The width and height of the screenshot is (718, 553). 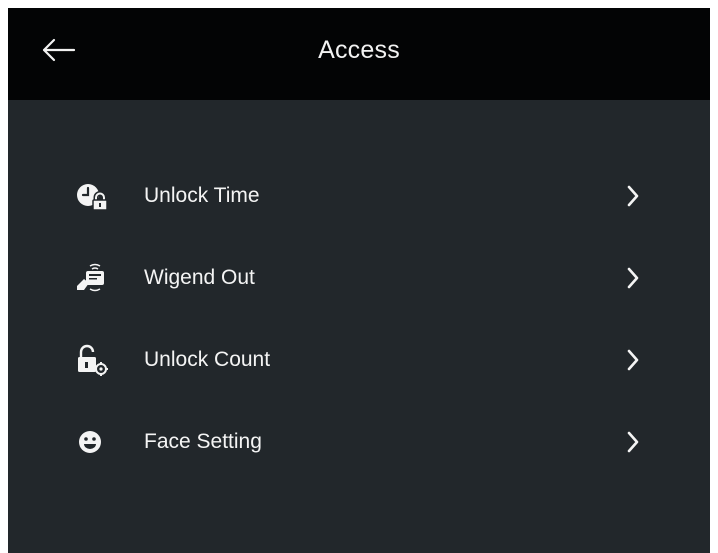 What do you see at coordinates (359, 442) in the screenshot?
I see `menu-item-face-setting: Face Setting` at bounding box center [359, 442].